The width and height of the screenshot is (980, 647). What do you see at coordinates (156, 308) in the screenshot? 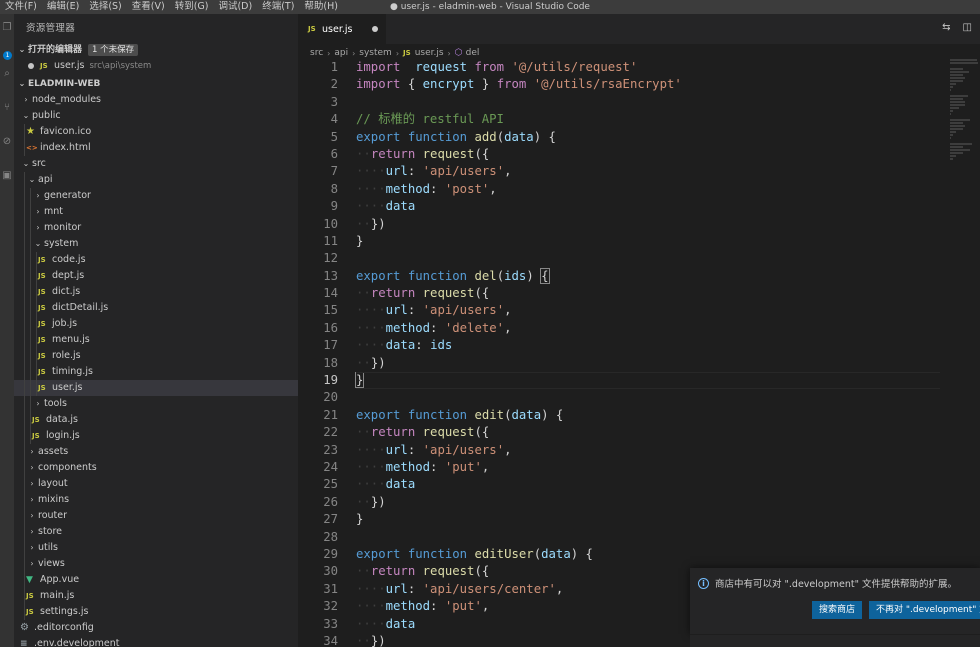
I see `tree-item: JS dictDetail.js` at bounding box center [156, 308].